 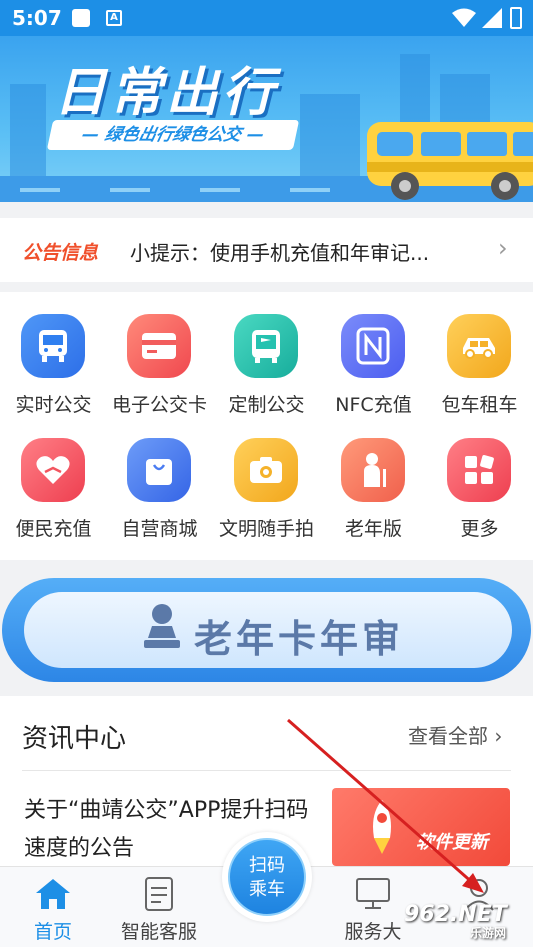 What do you see at coordinates (479, 346) in the screenshot?
I see `car-icon` at bounding box center [479, 346].